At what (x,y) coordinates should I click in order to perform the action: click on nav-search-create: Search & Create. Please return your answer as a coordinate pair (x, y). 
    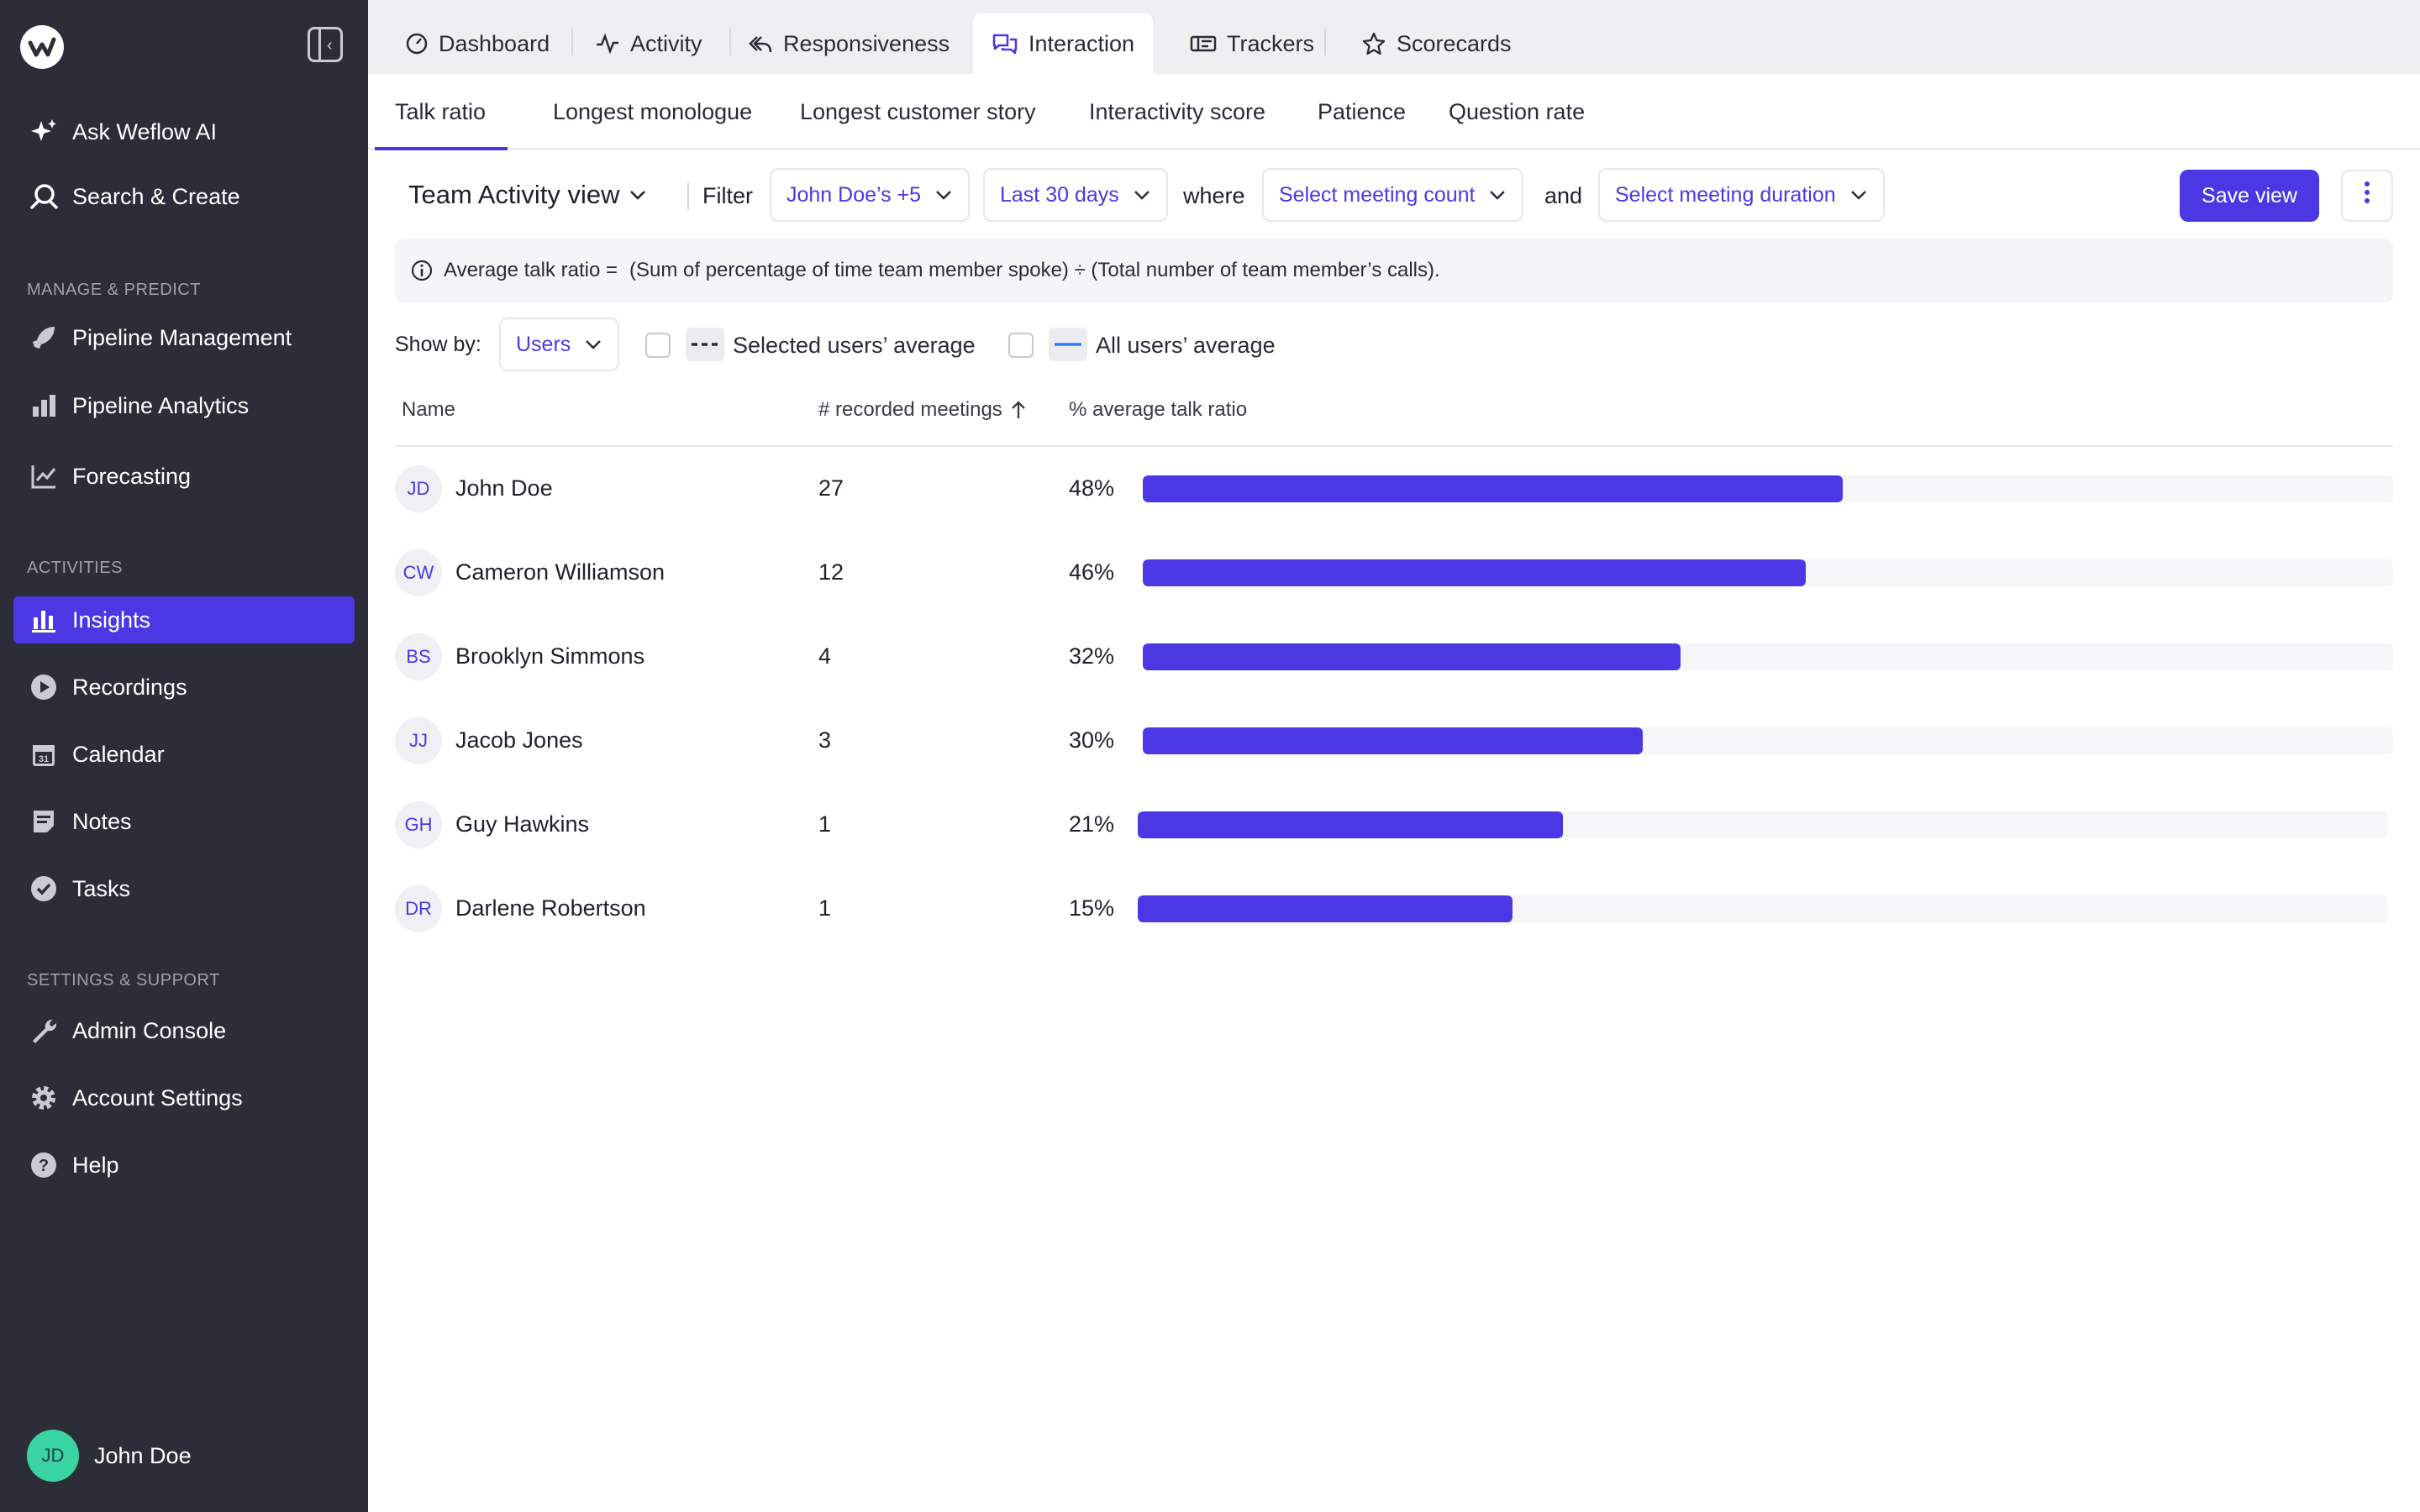
    Looking at the image, I should click on (184, 196).